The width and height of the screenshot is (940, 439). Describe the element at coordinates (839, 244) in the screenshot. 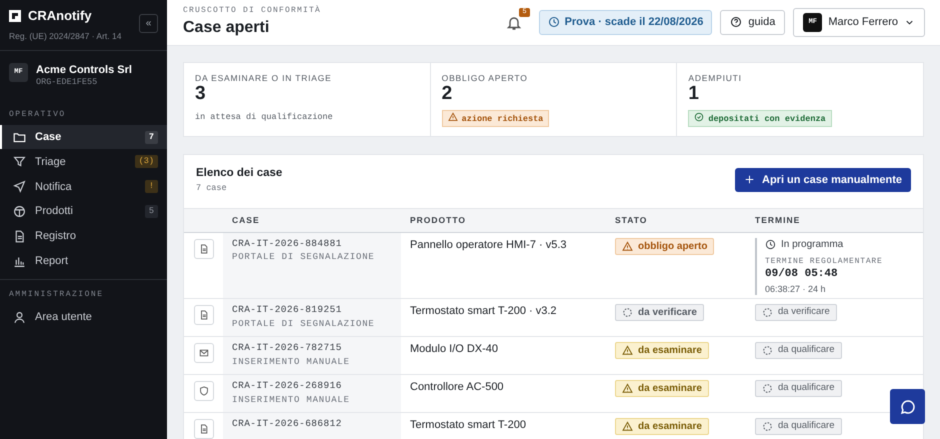

I see `deadline-state: In programma` at that location.